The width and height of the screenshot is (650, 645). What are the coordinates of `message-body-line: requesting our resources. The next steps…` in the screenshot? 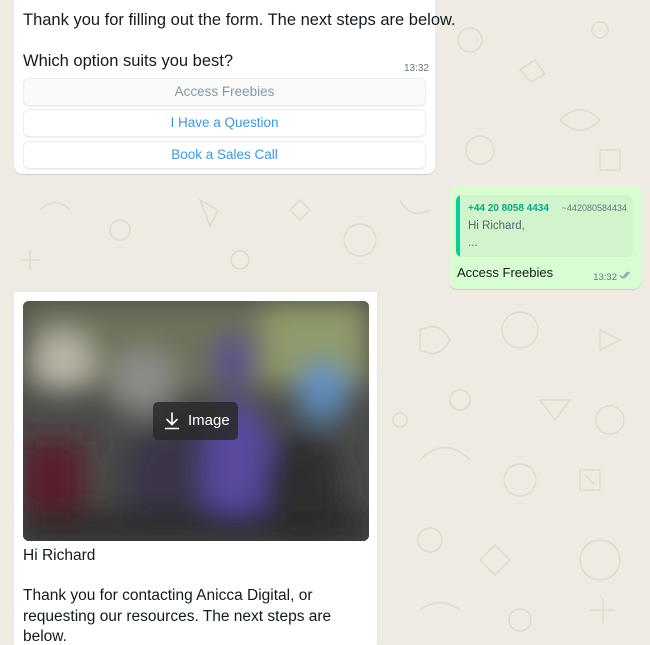 It's located at (177, 616).